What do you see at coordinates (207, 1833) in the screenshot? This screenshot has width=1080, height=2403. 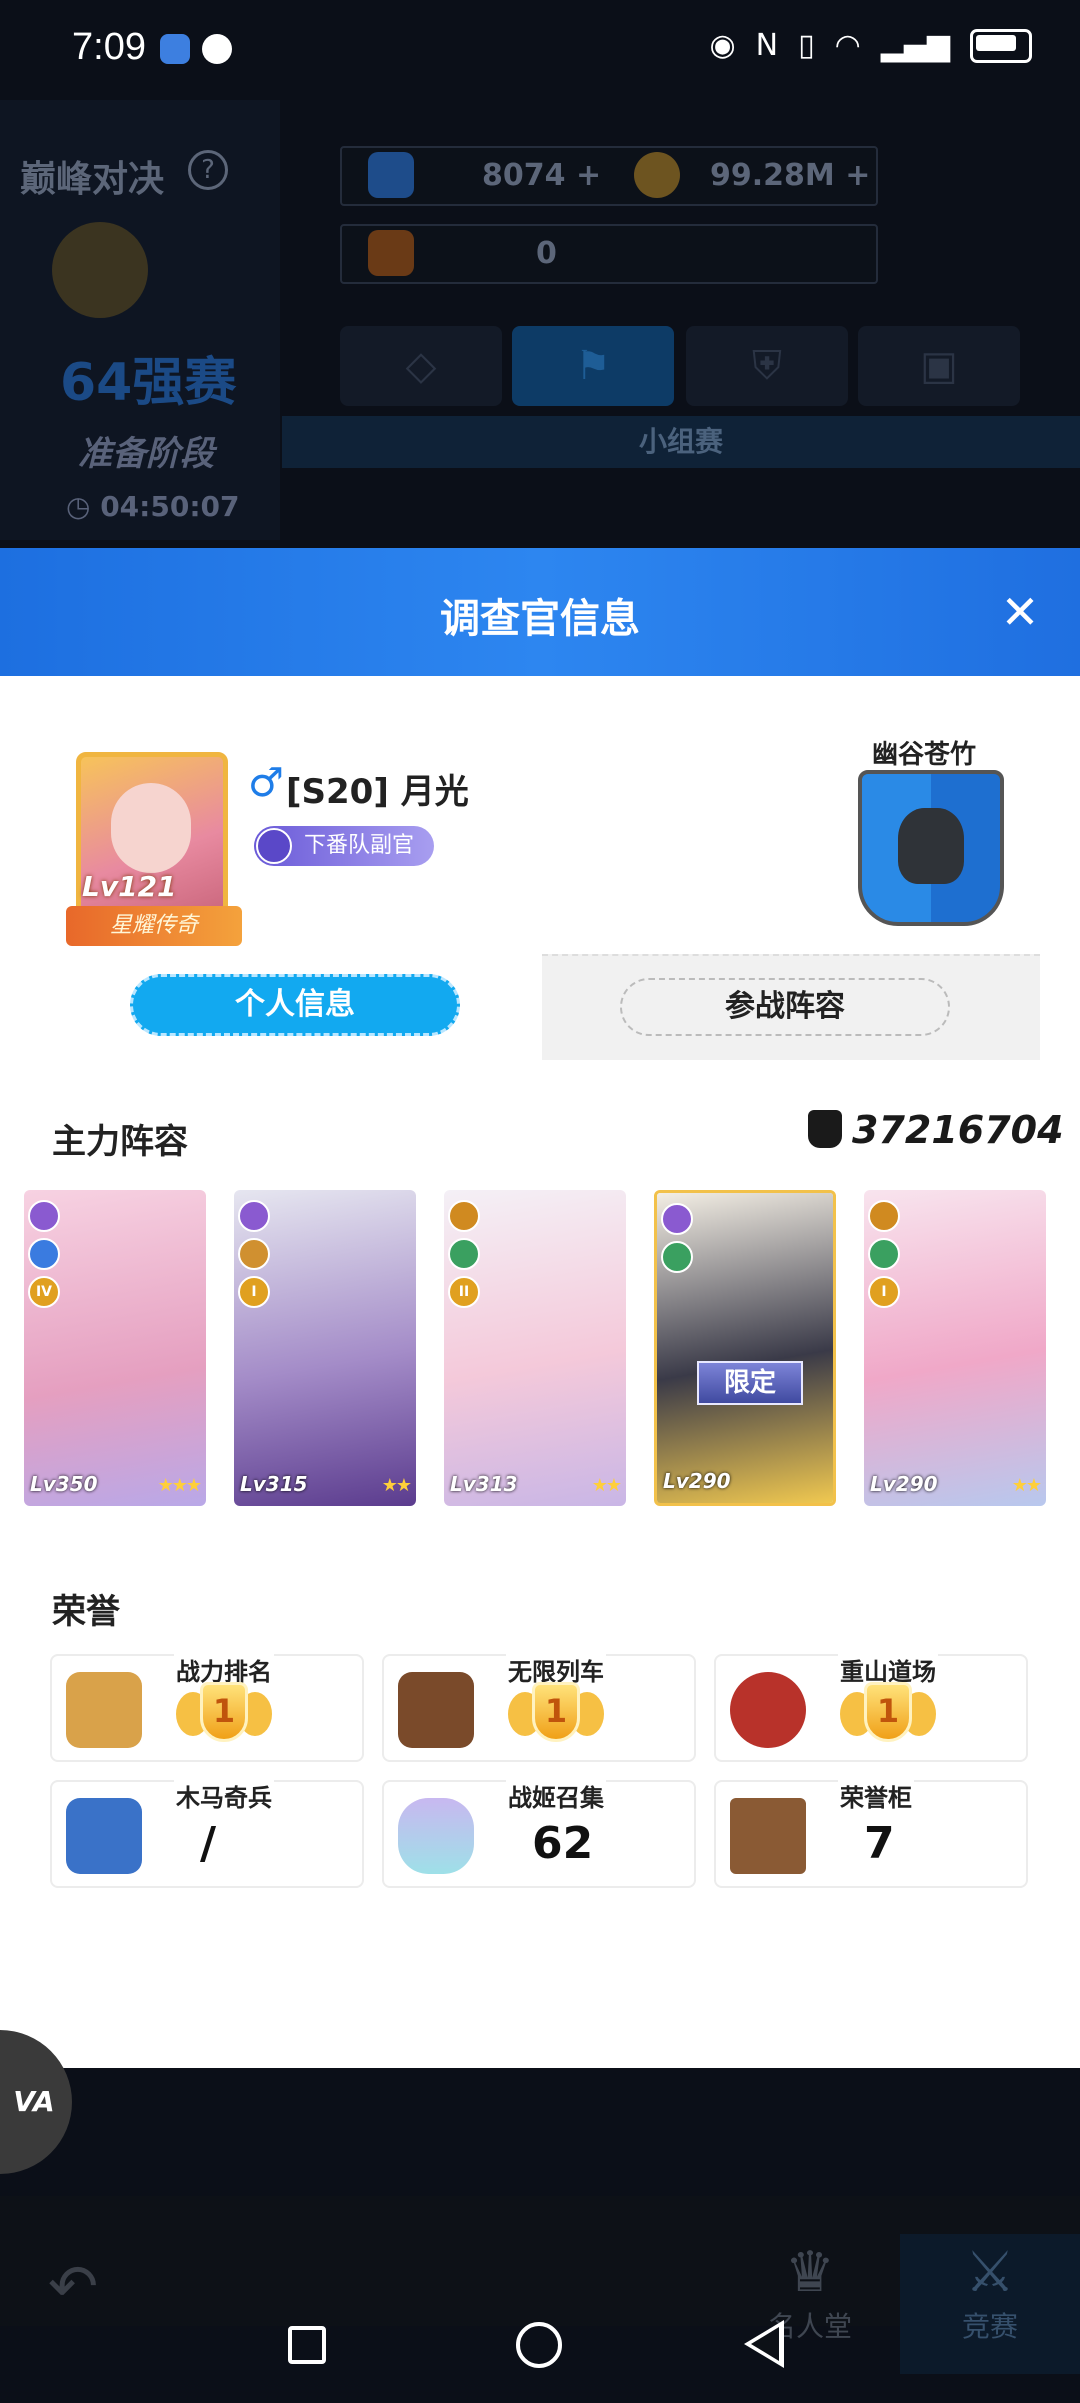 I see `honor-trojan-soldier: 木马奇兵 /` at bounding box center [207, 1833].